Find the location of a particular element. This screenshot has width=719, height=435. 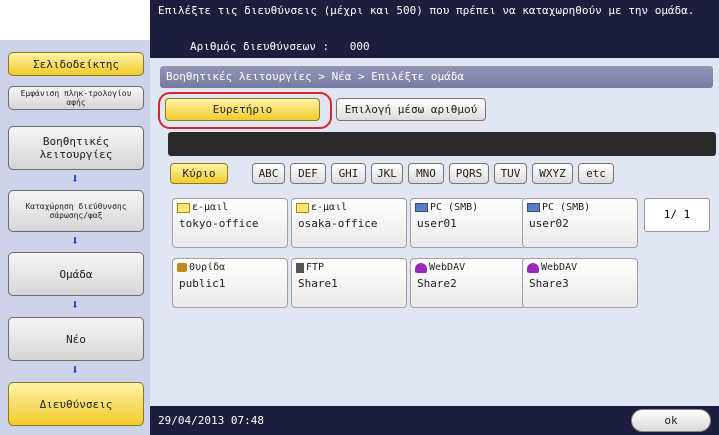

destination-name: tokyo-office is located at coordinates (219, 223).